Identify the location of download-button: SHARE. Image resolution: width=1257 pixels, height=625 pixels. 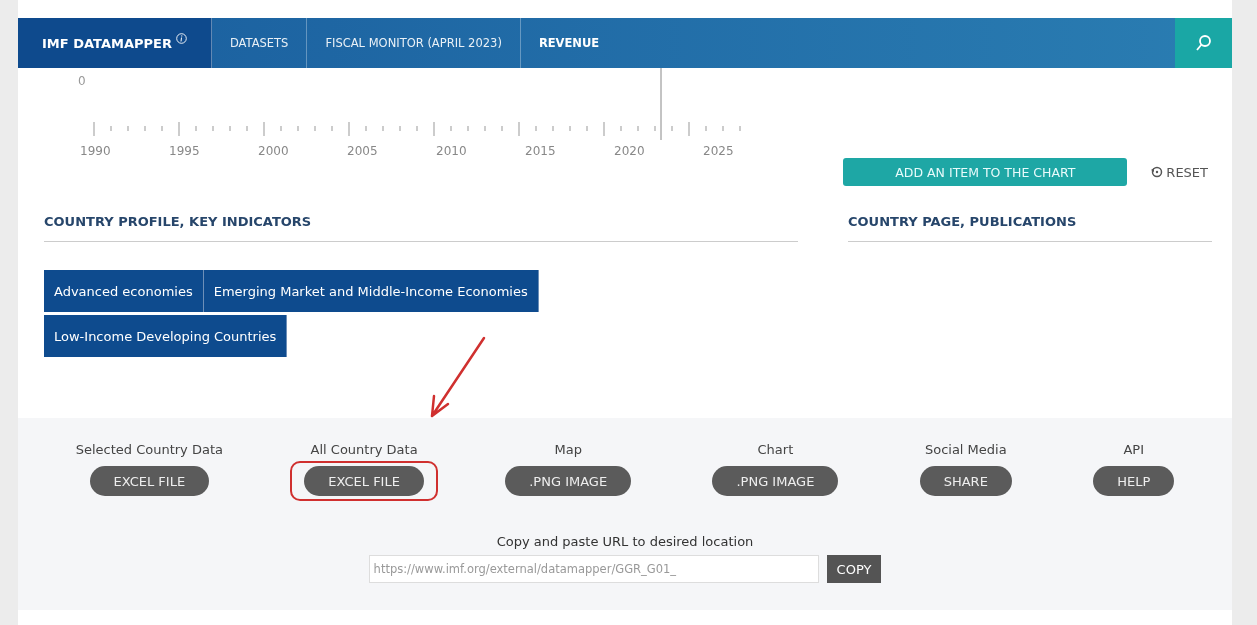
(965, 481).